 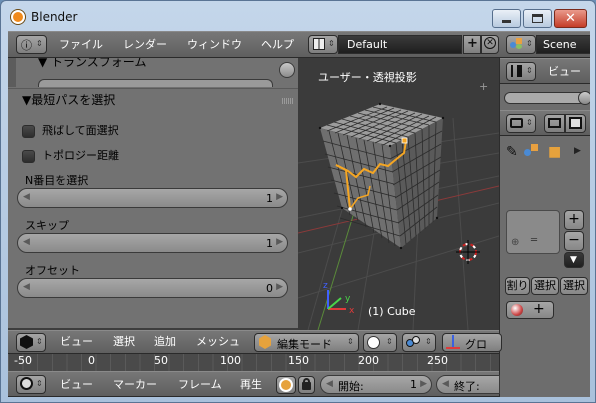 I want to click on gizmo-z-label: z, so click(x=325, y=286).